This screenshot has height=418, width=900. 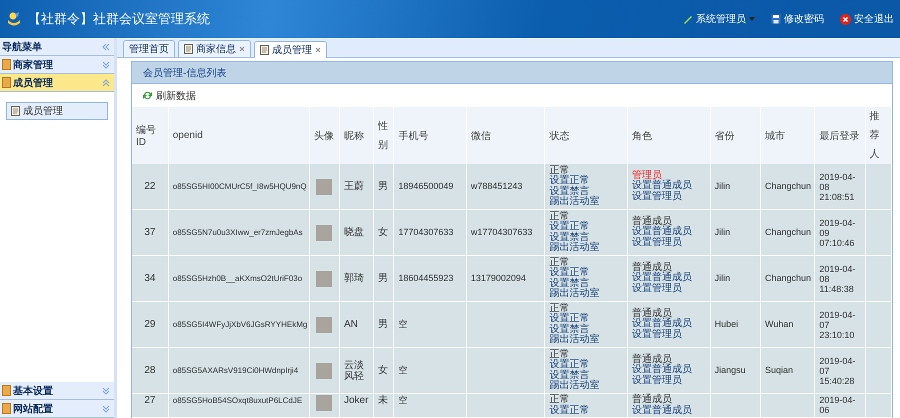 I want to click on menu-group: 基本设置, so click(x=57, y=391).